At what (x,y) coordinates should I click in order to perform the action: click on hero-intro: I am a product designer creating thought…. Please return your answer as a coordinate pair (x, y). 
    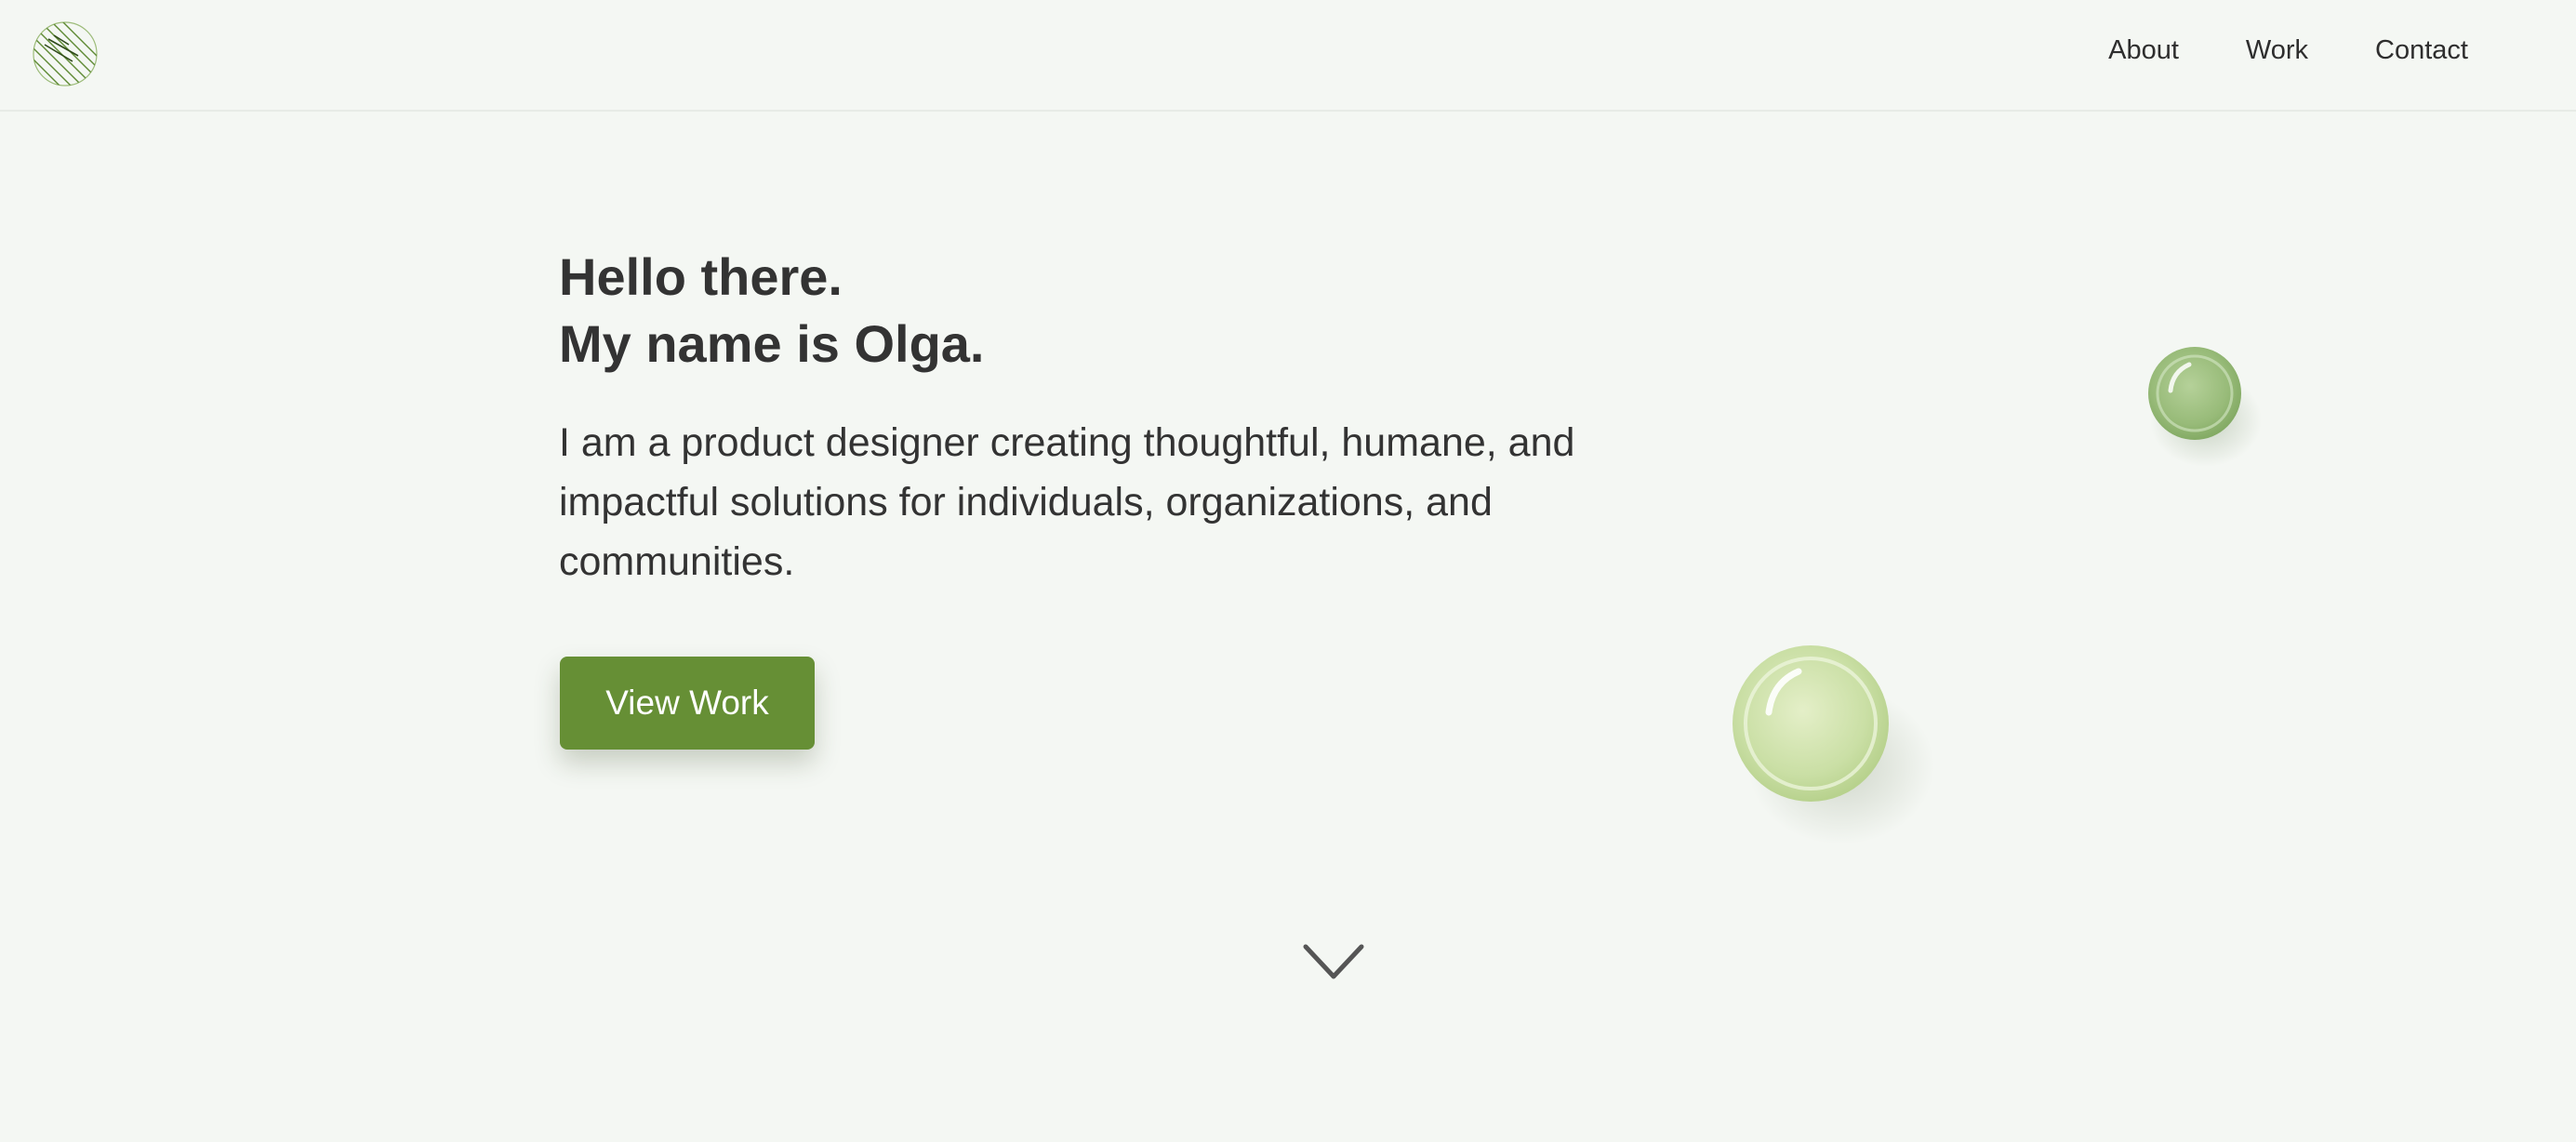
    Looking at the image, I should click on (1067, 502).